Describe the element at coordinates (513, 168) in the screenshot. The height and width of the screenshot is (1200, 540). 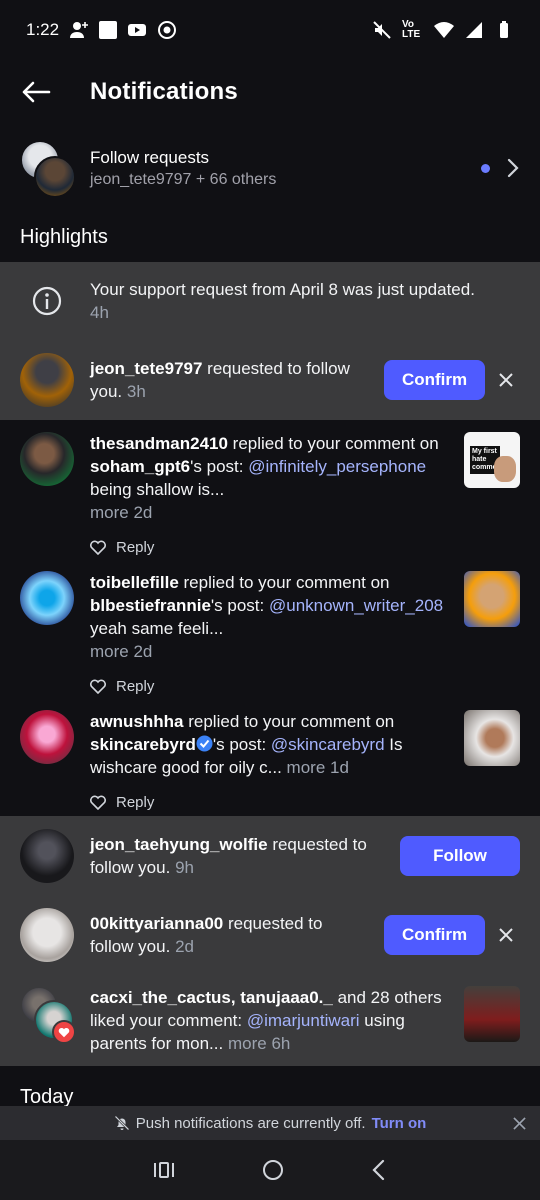
I see `chevron-right-icon` at that location.